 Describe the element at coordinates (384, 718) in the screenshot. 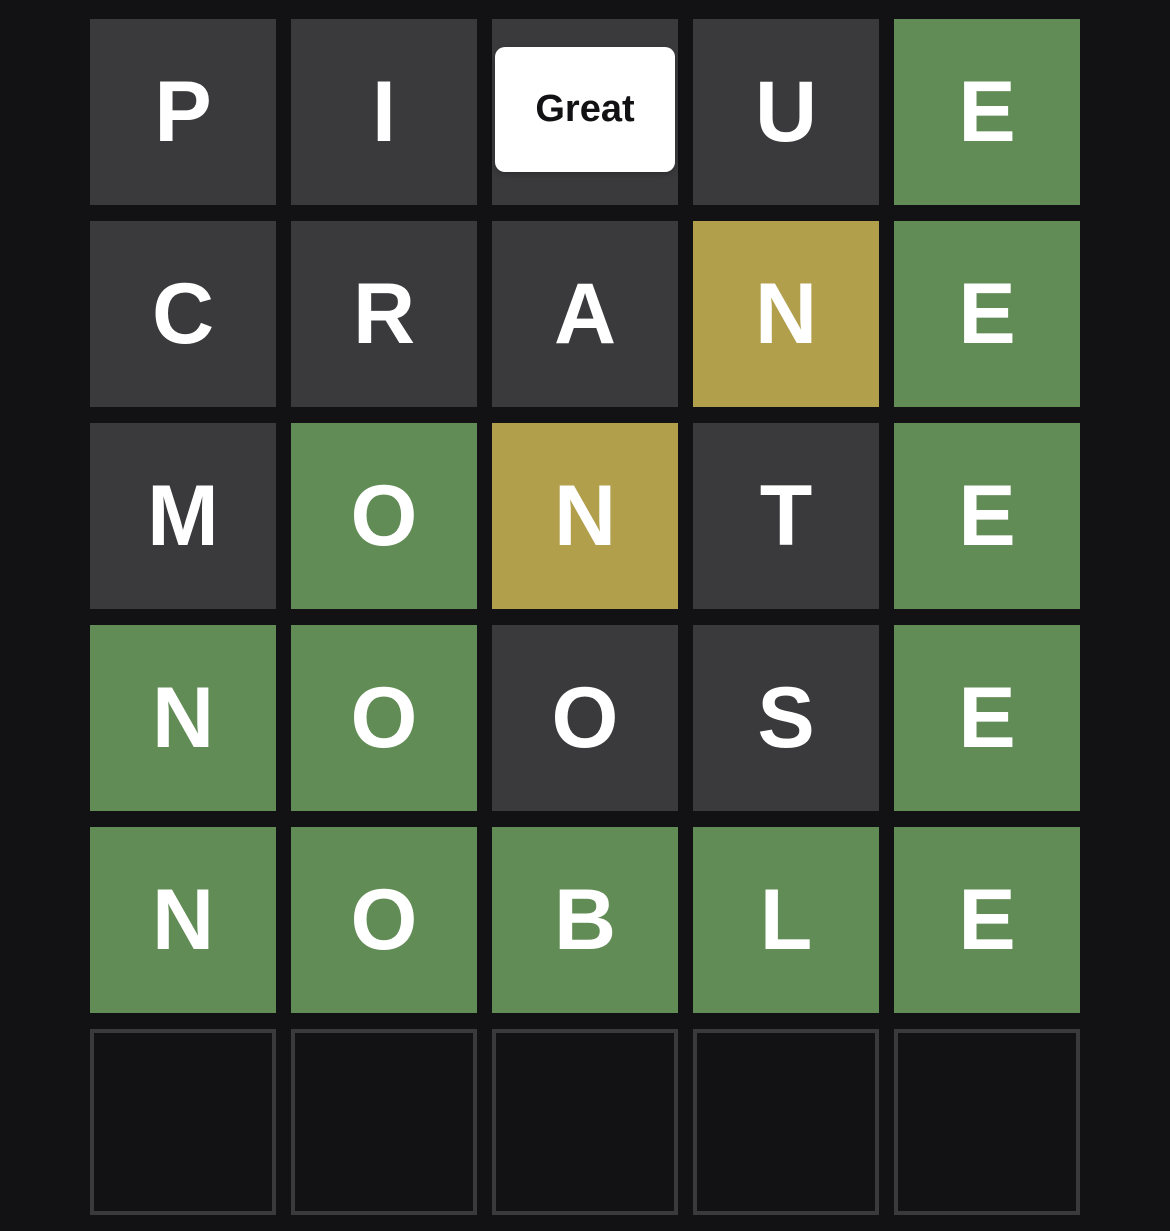

I see `tile-r4-c2: O` at that location.